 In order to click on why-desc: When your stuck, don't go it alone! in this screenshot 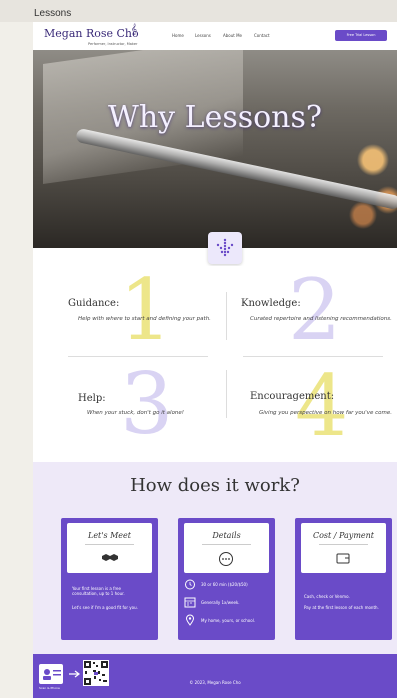, I will do `click(136, 413)`.